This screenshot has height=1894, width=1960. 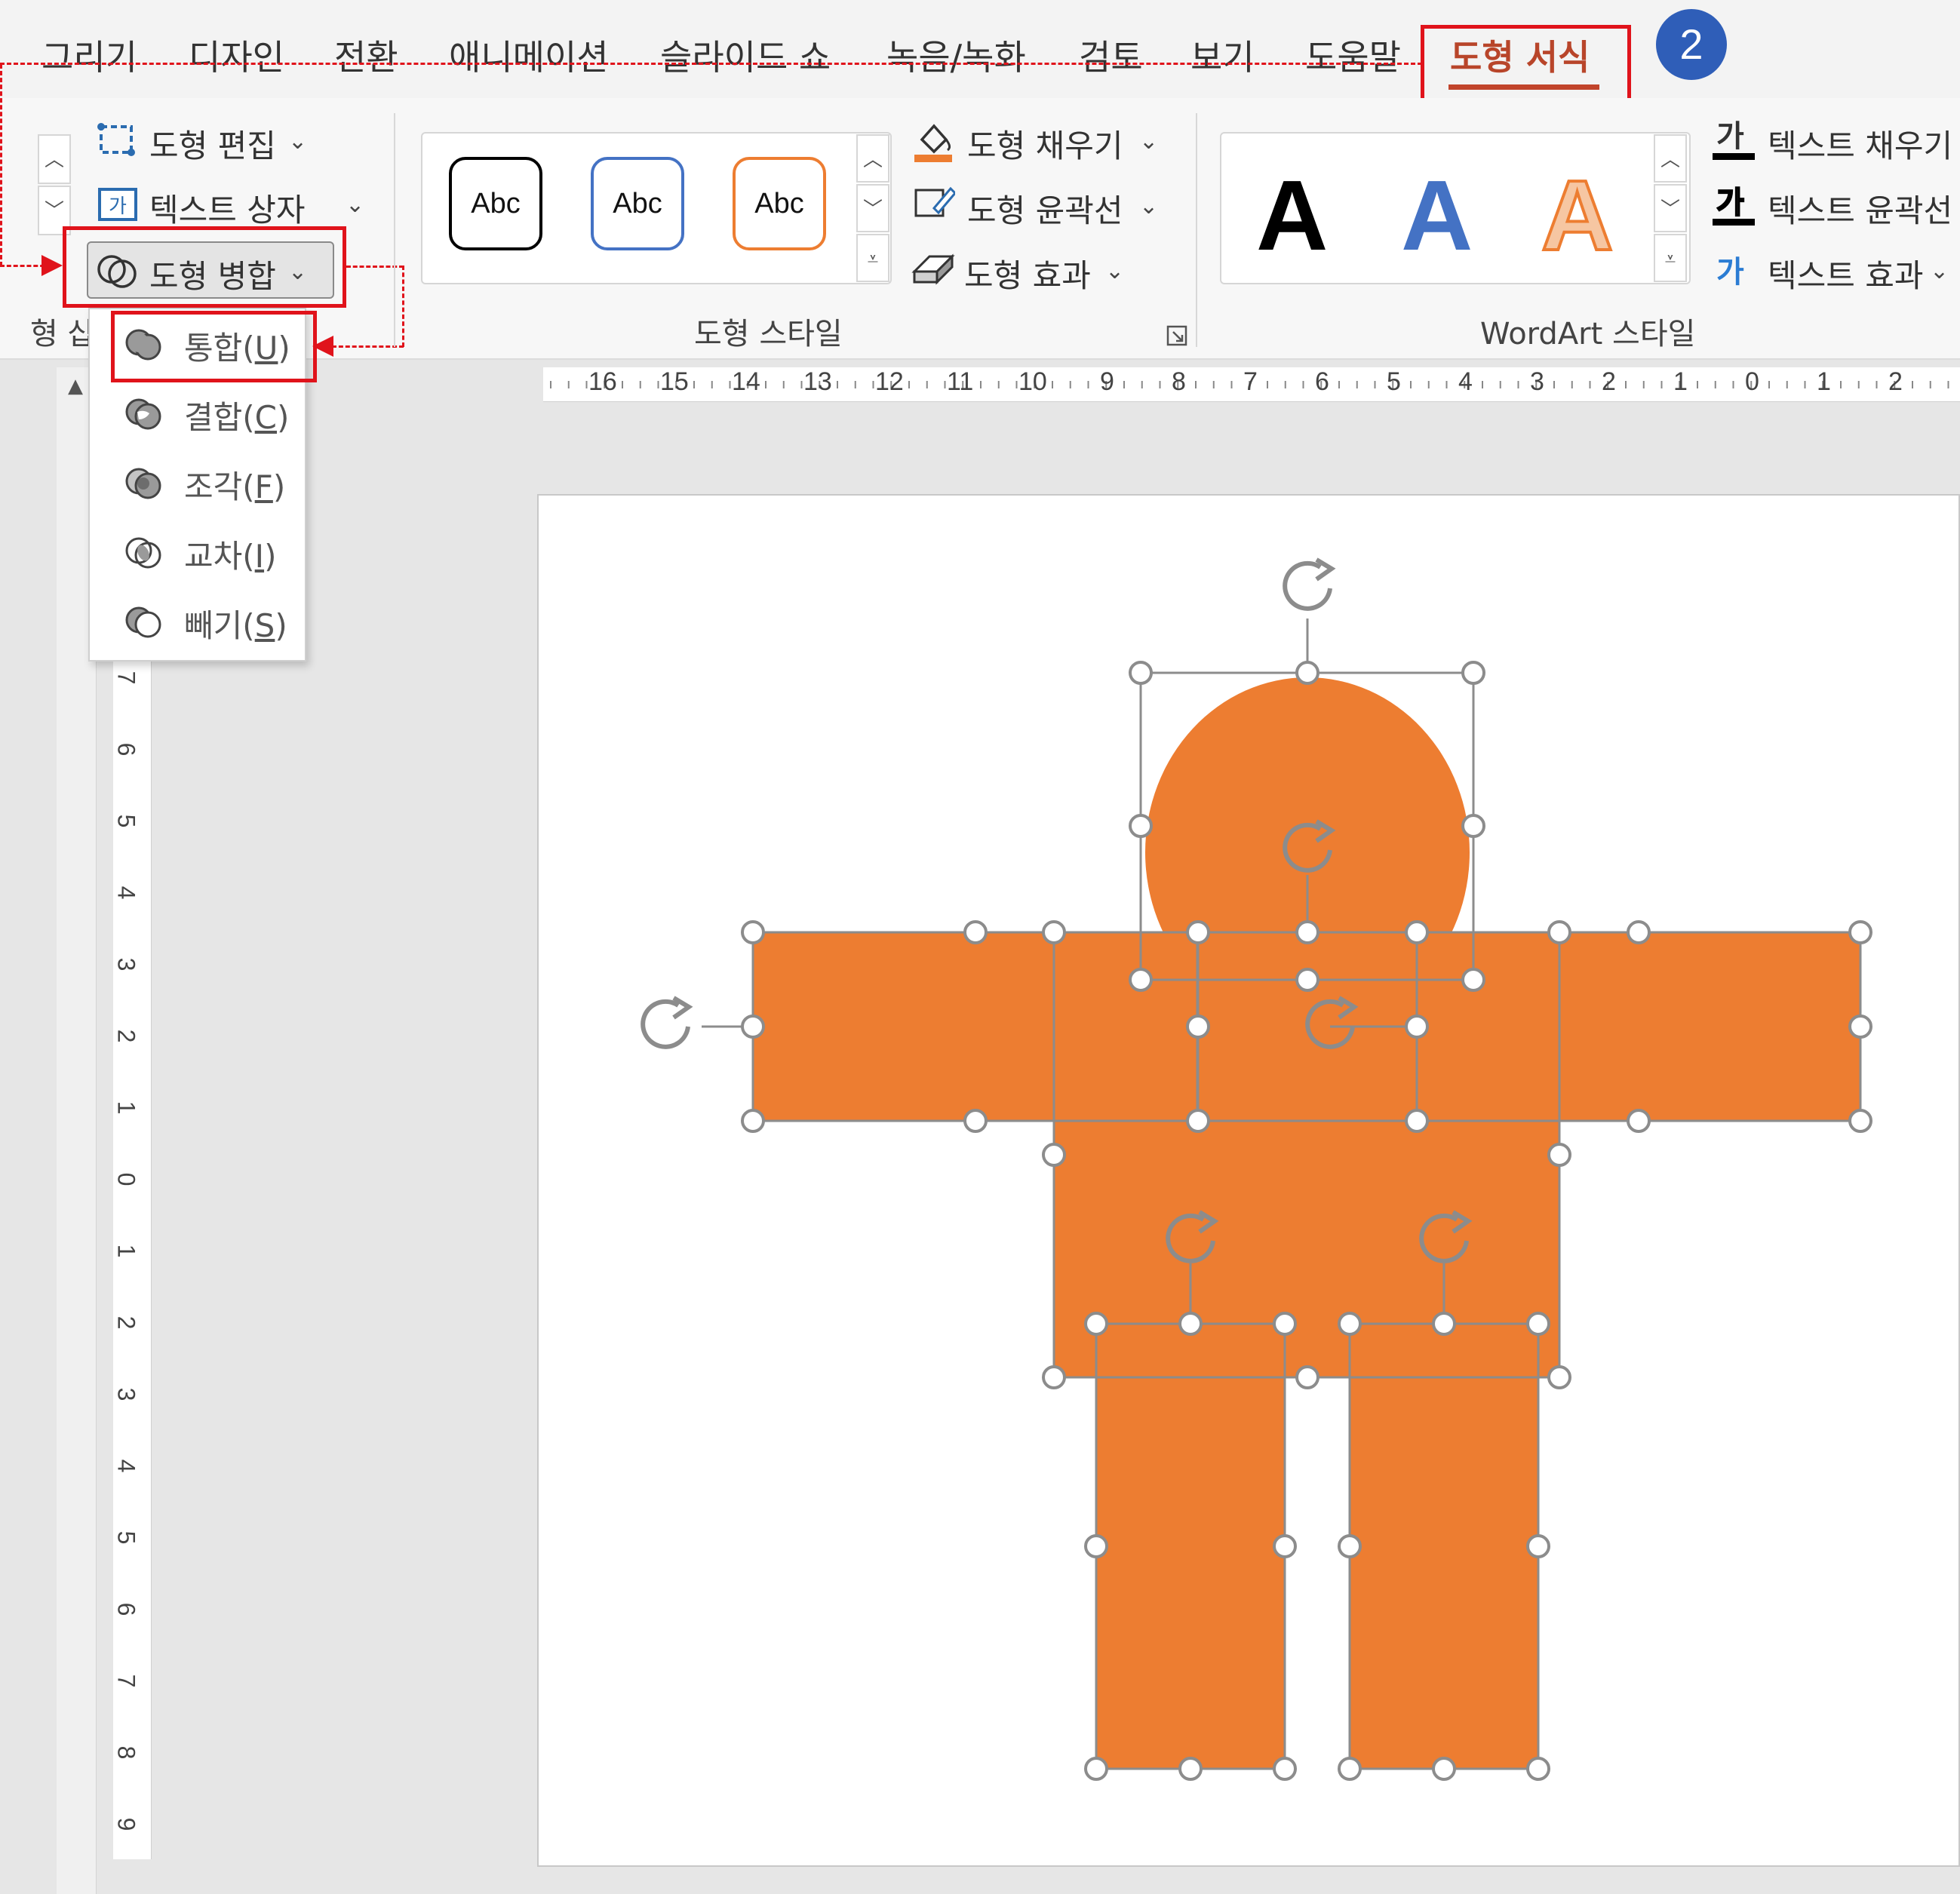 What do you see at coordinates (143, 553) in the screenshot?
I see `intersect-icon` at bounding box center [143, 553].